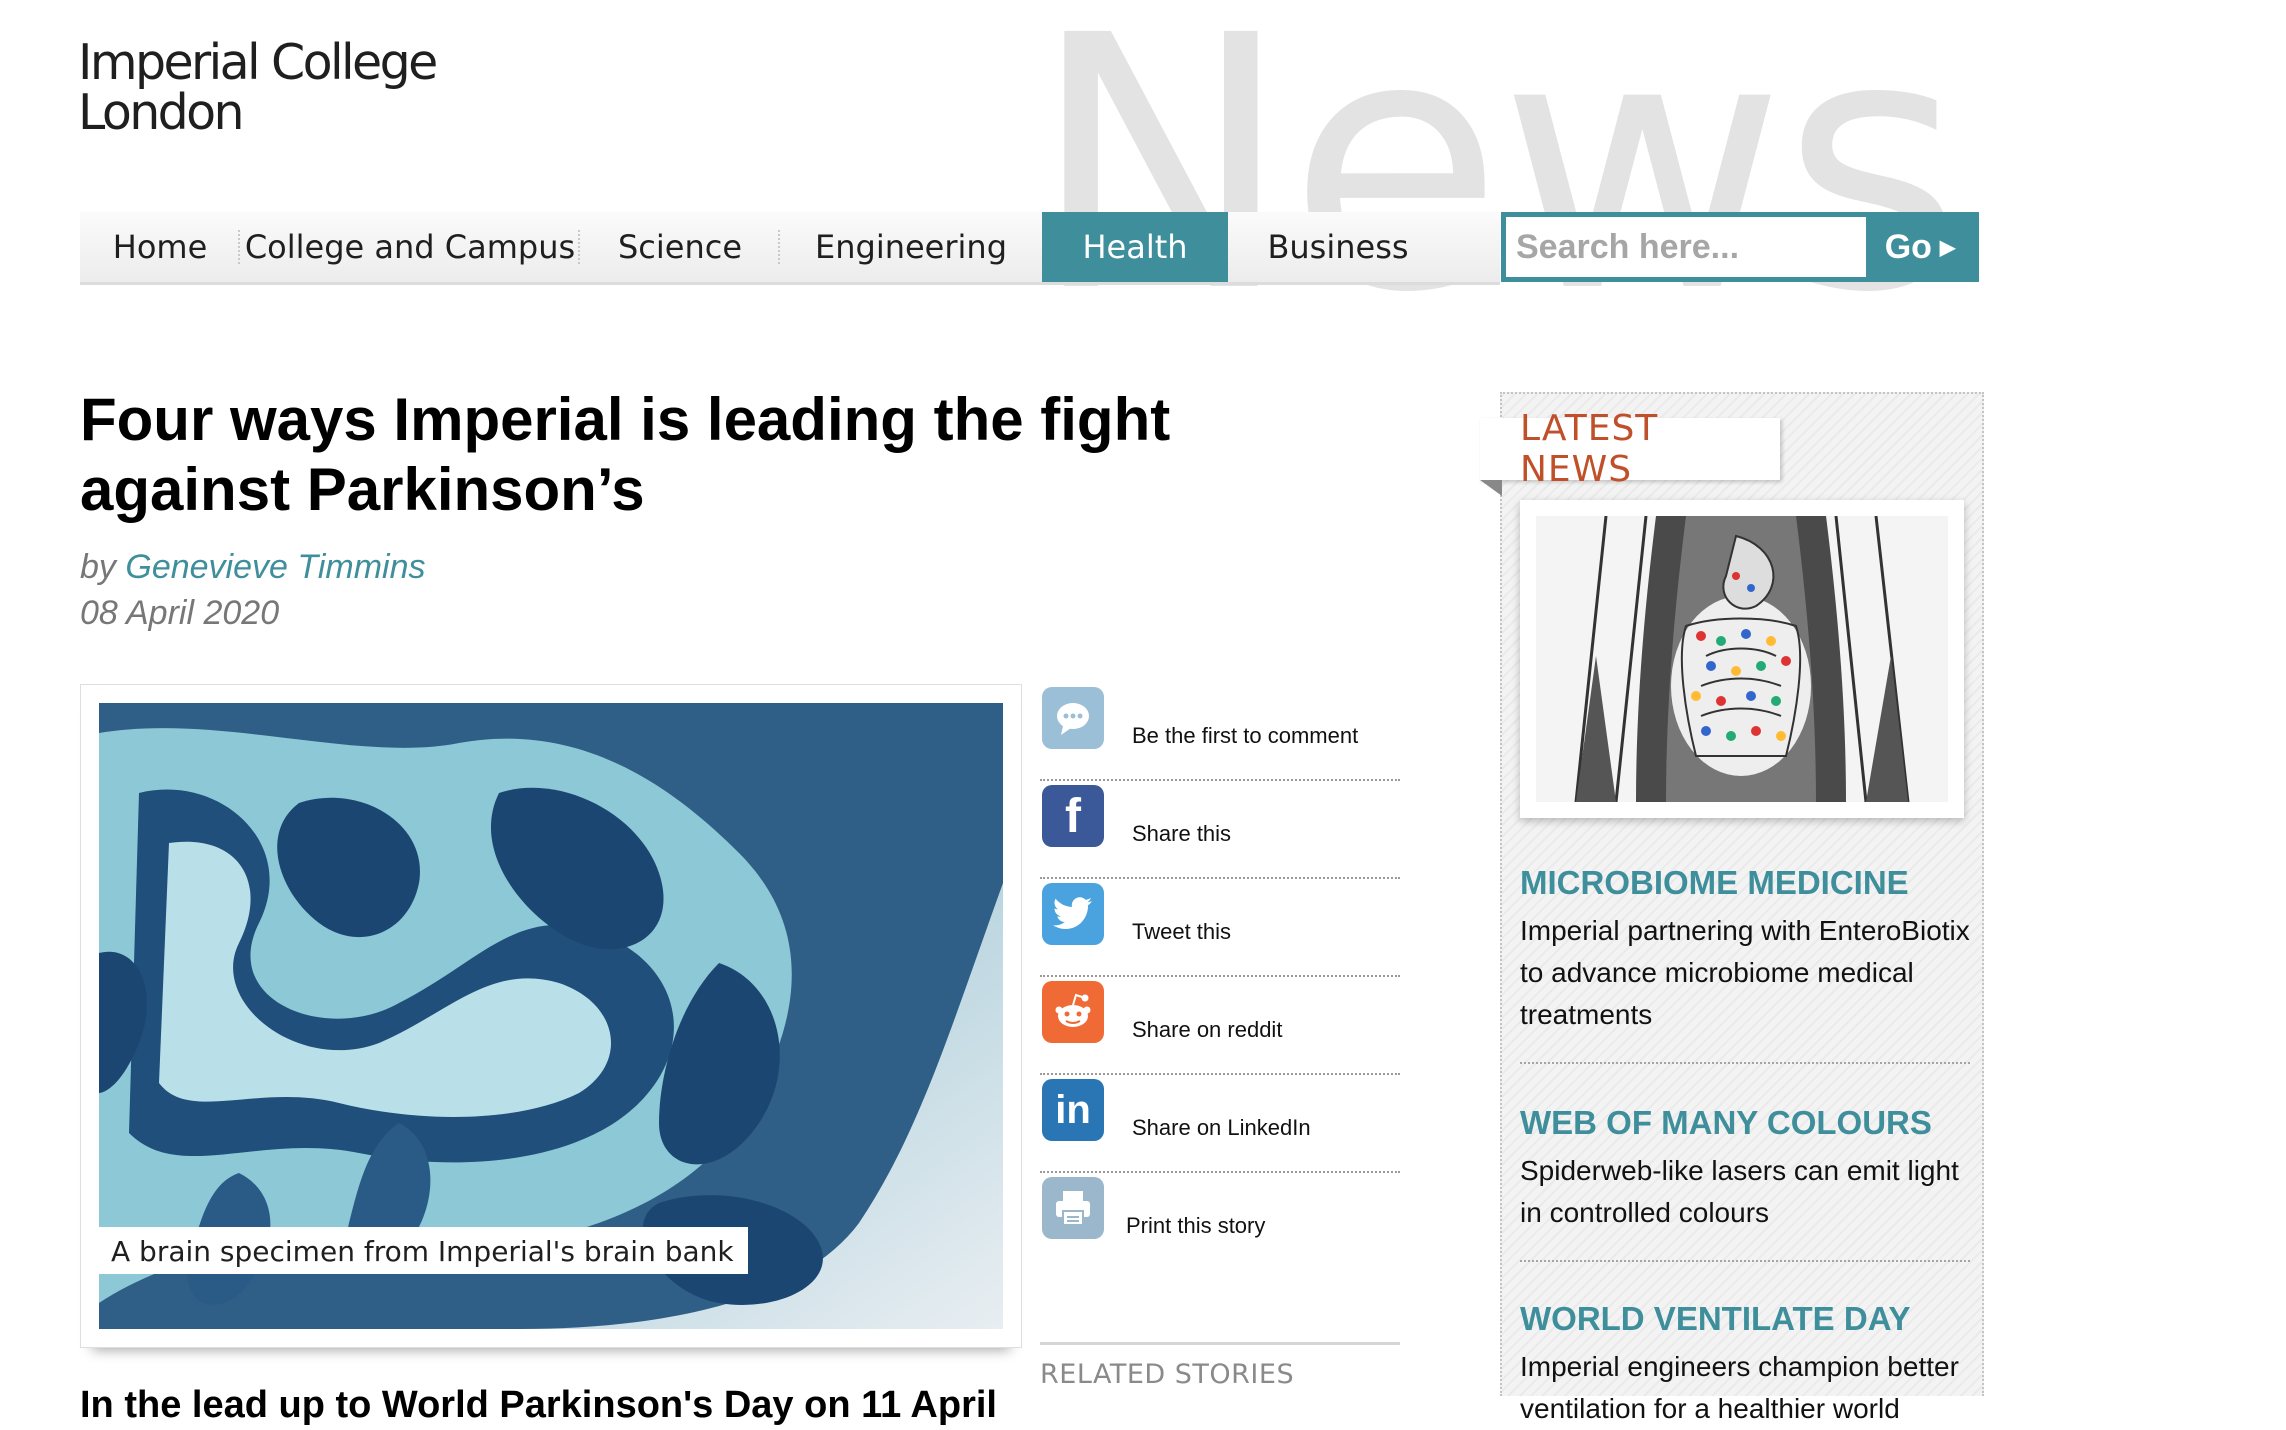 The width and height of the screenshot is (2286, 1430). I want to click on reddit-icon, so click(1073, 1012).